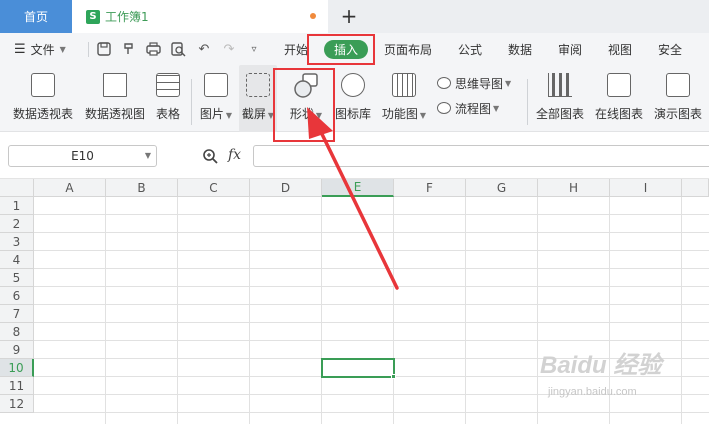 The image size is (709, 424). What do you see at coordinates (592, 392) in the screenshot?
I see `watermark-url: jingyan.baidu.com` at bounding box center [592, 392].